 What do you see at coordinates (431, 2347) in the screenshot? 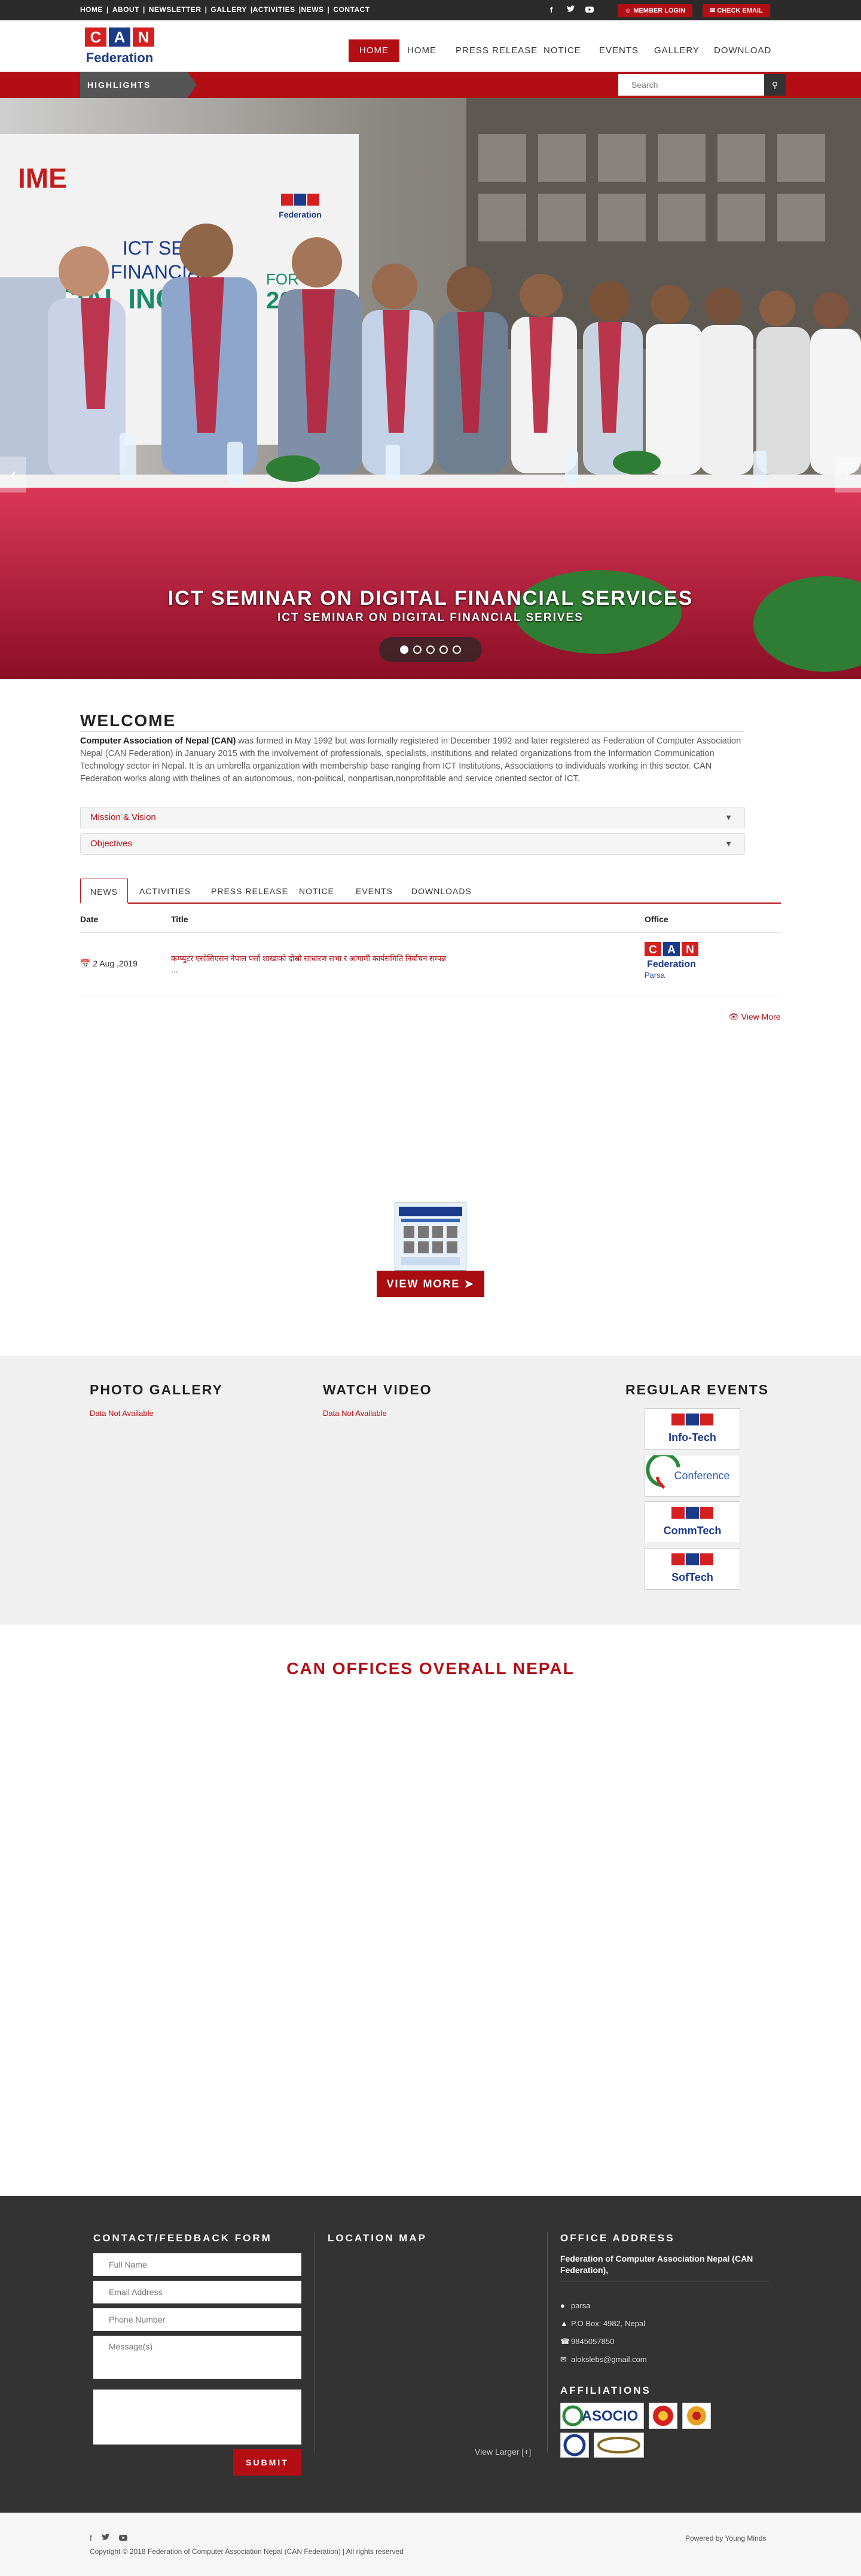
I see `location-map-frame` at bounding box center [431, 2347].